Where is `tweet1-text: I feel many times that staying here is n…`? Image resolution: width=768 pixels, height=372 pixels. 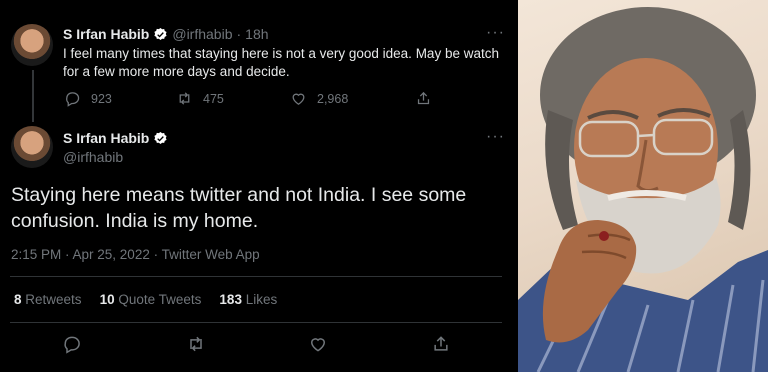 tweet1-text: I feel many times that staying here is n… is located at coordinates (281, 62).